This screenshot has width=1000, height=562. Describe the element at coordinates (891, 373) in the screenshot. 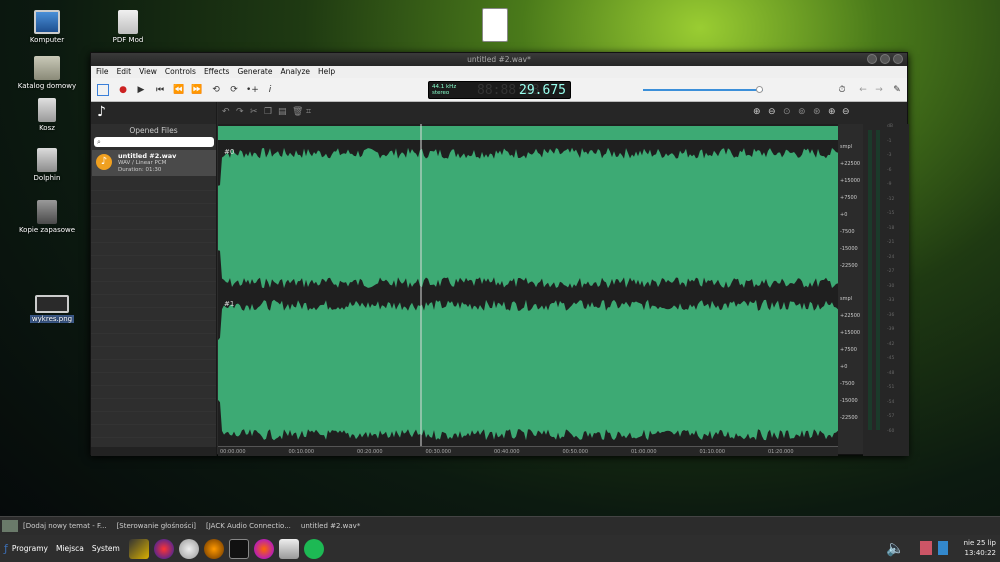

I see `db-label: -48` at that location.